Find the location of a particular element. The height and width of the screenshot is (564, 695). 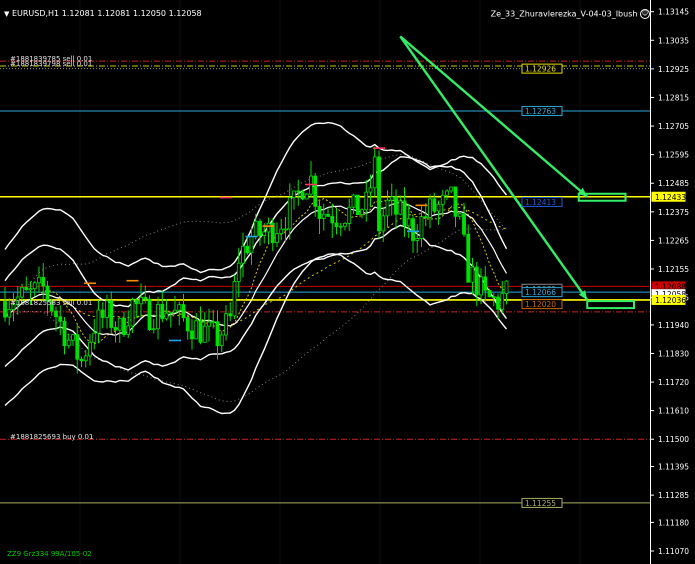

indicator-label: ZZ9 Grz334 99A/105-02 is located at coordinates (49, 554).